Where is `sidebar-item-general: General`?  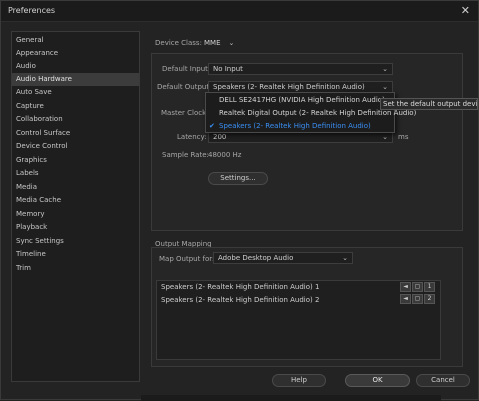
sidebar-item-general: General is located at coordinates (75, 40).